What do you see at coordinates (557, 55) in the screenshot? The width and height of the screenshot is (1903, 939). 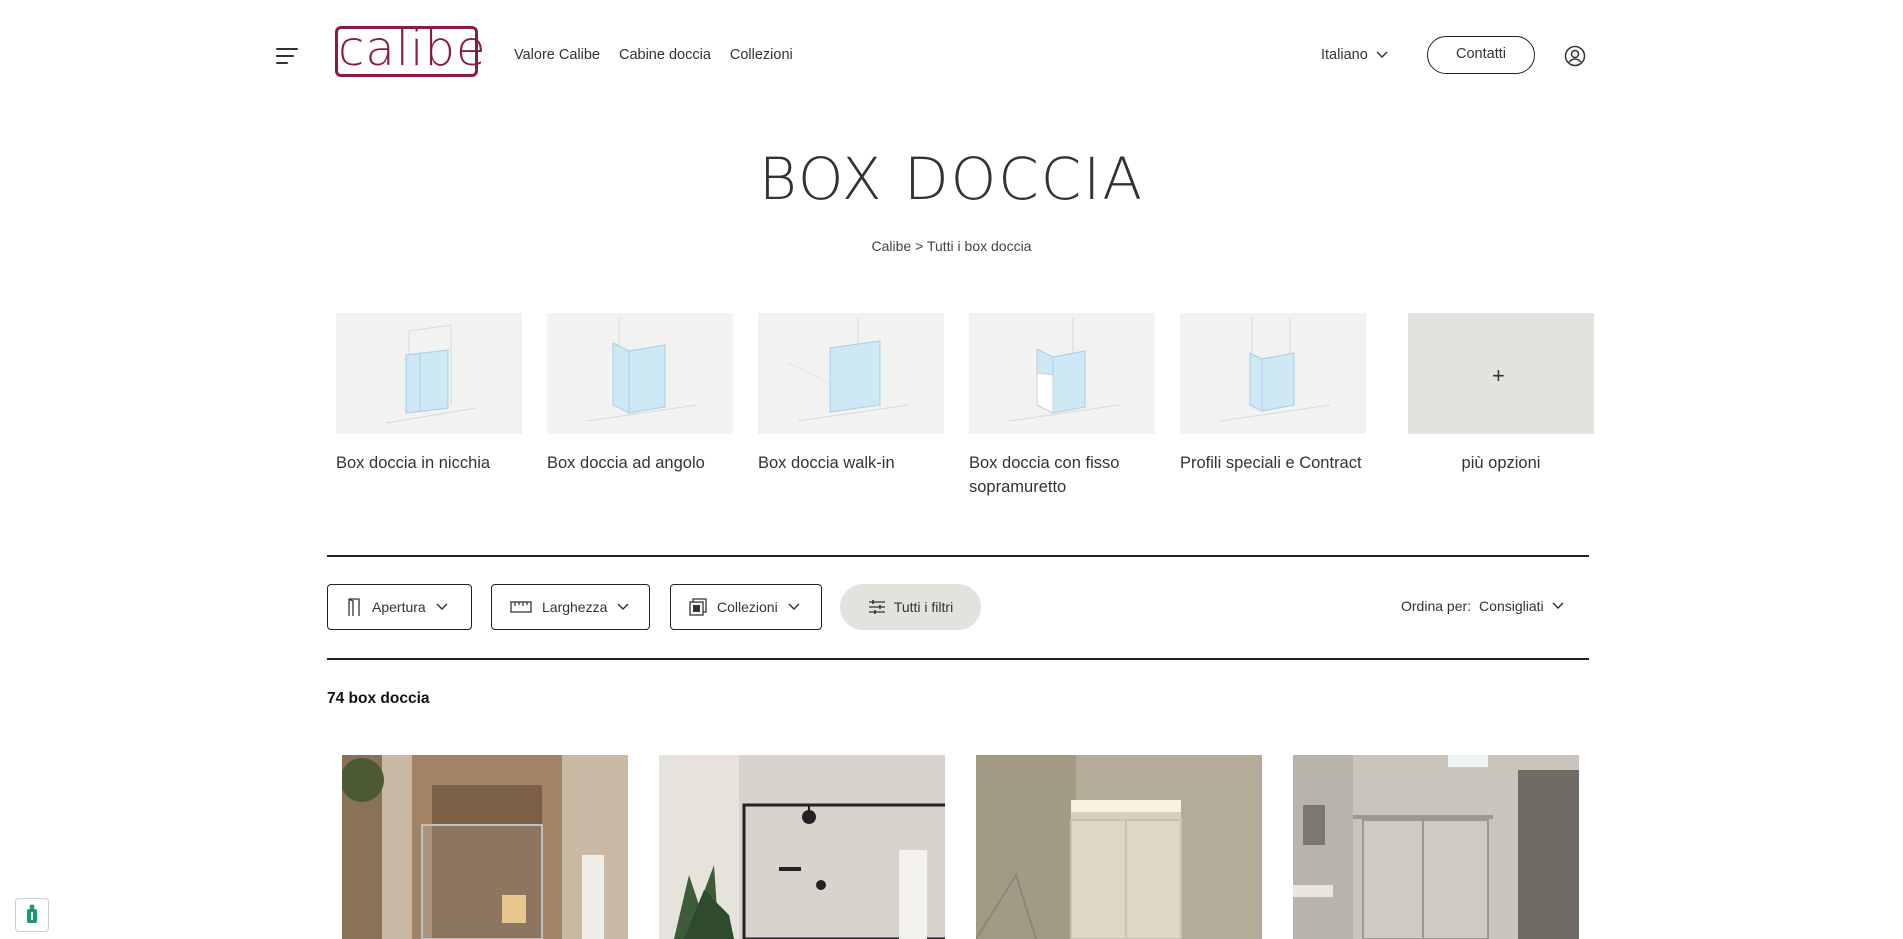 I see `nav-valore-calibe: Valore Calibe` at bounding box center [557, 55].